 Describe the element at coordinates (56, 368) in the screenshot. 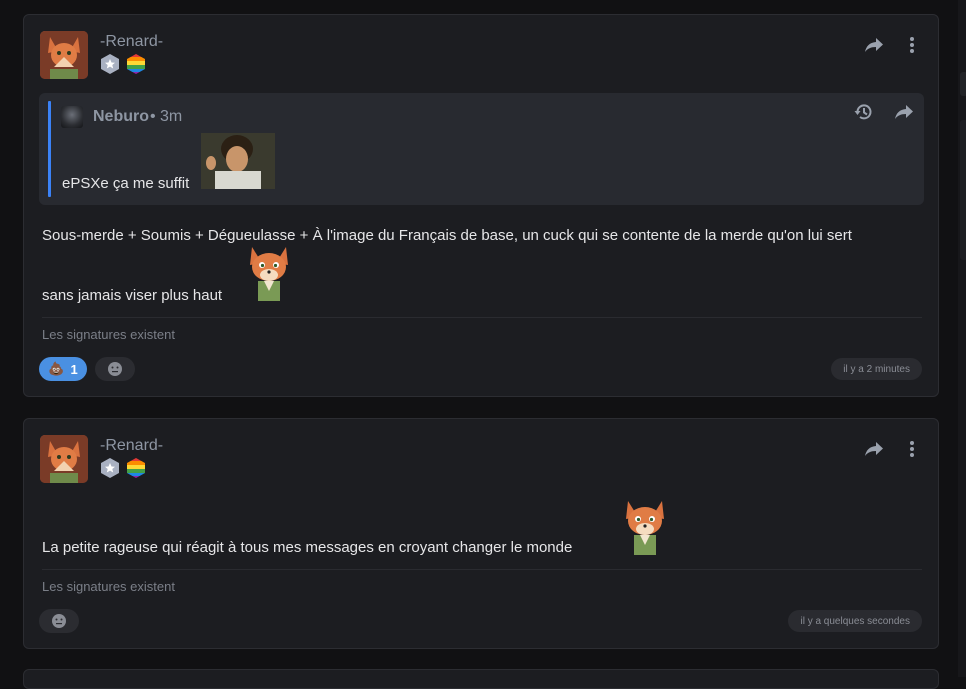

I see `poop-emoji-icon: 💩` at that location.